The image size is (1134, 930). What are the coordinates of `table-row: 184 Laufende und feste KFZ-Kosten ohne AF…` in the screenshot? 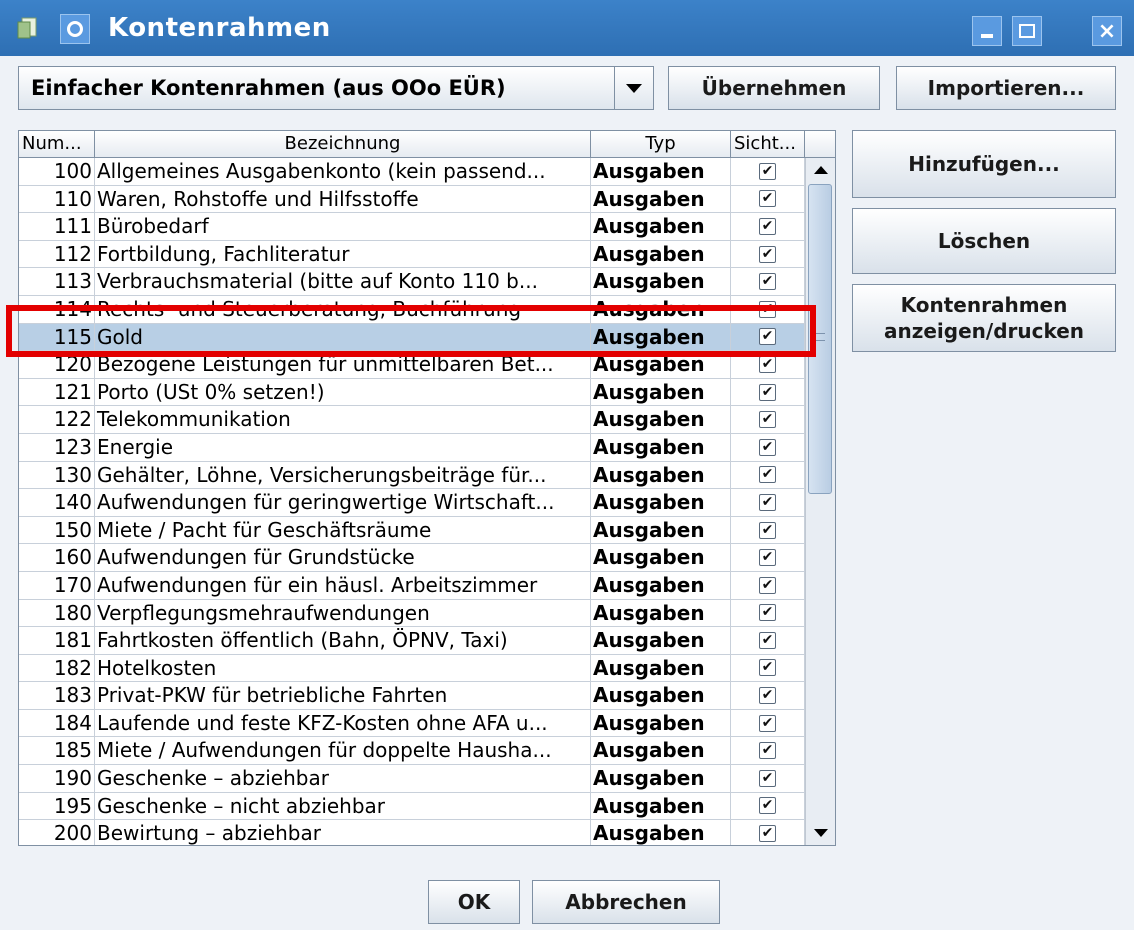 It's located at (412, 723).